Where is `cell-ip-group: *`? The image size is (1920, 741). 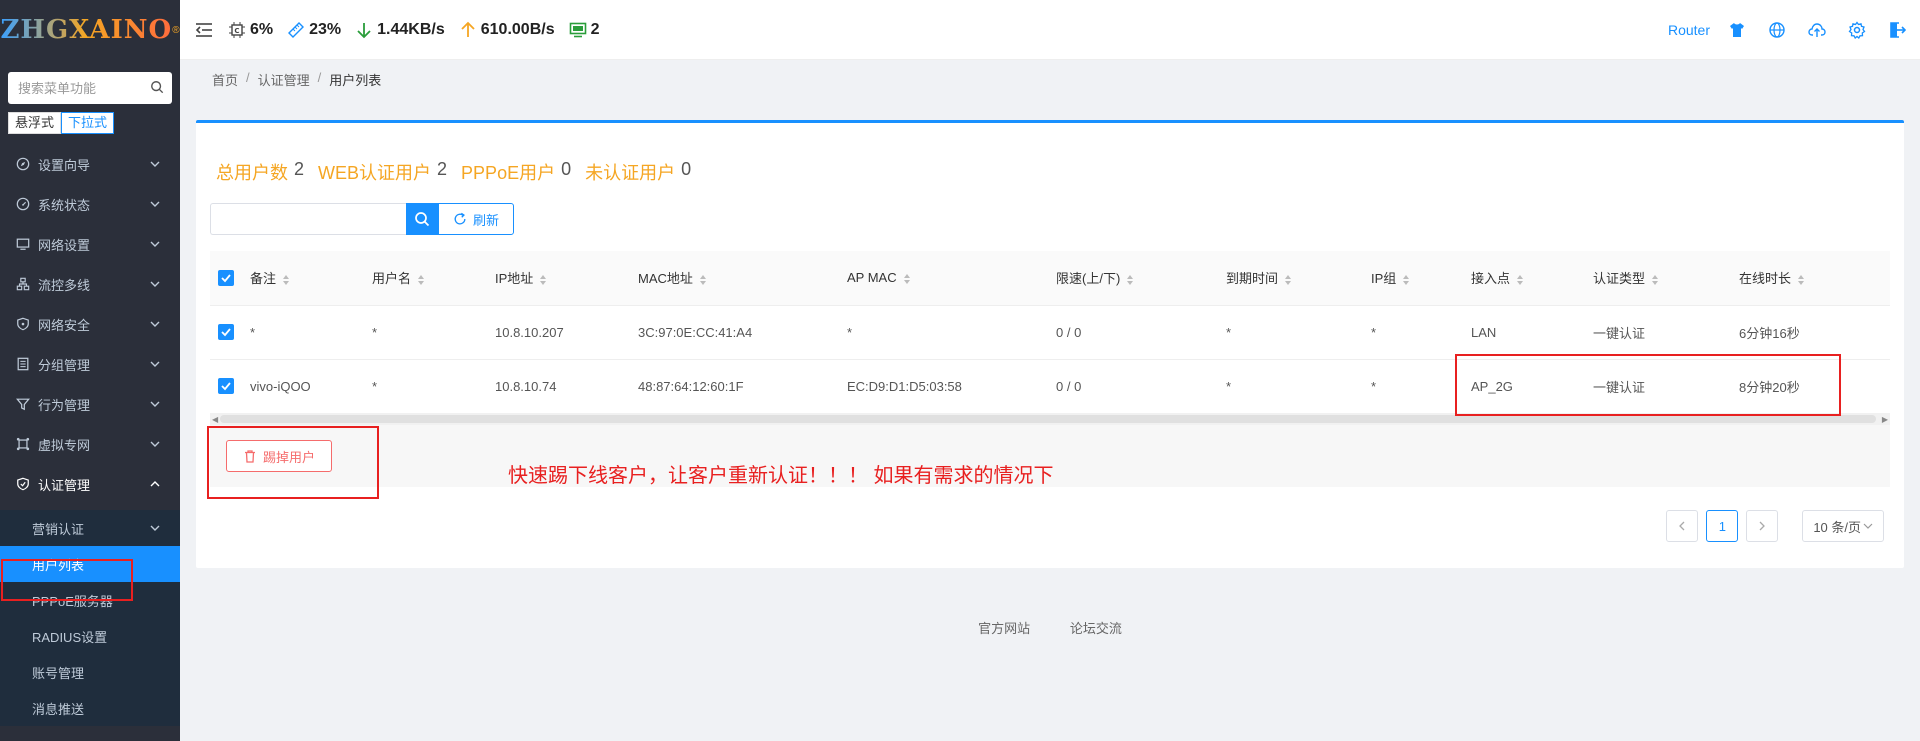
cell-ip-group: * is located at coordinates (1421, 332).